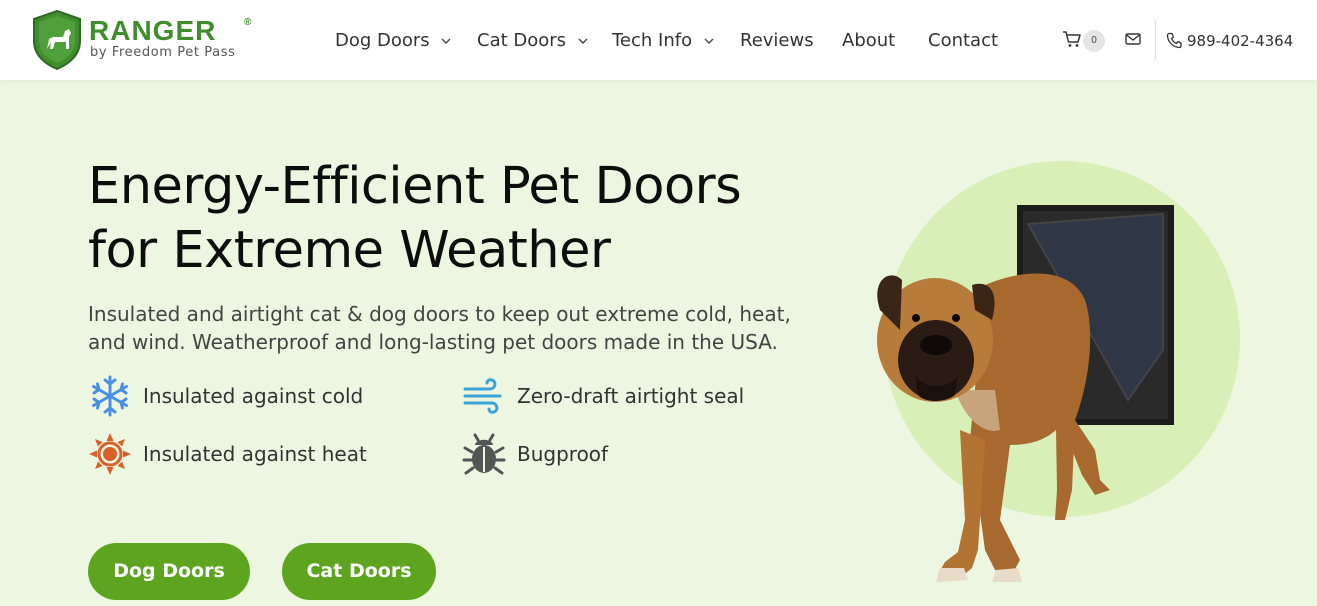 The width and height of the screenshot is (1317, 606). Describe the element at coordinates (255, 454) in the screenshot. I see `feature-label: Insulated against heat` at that location.